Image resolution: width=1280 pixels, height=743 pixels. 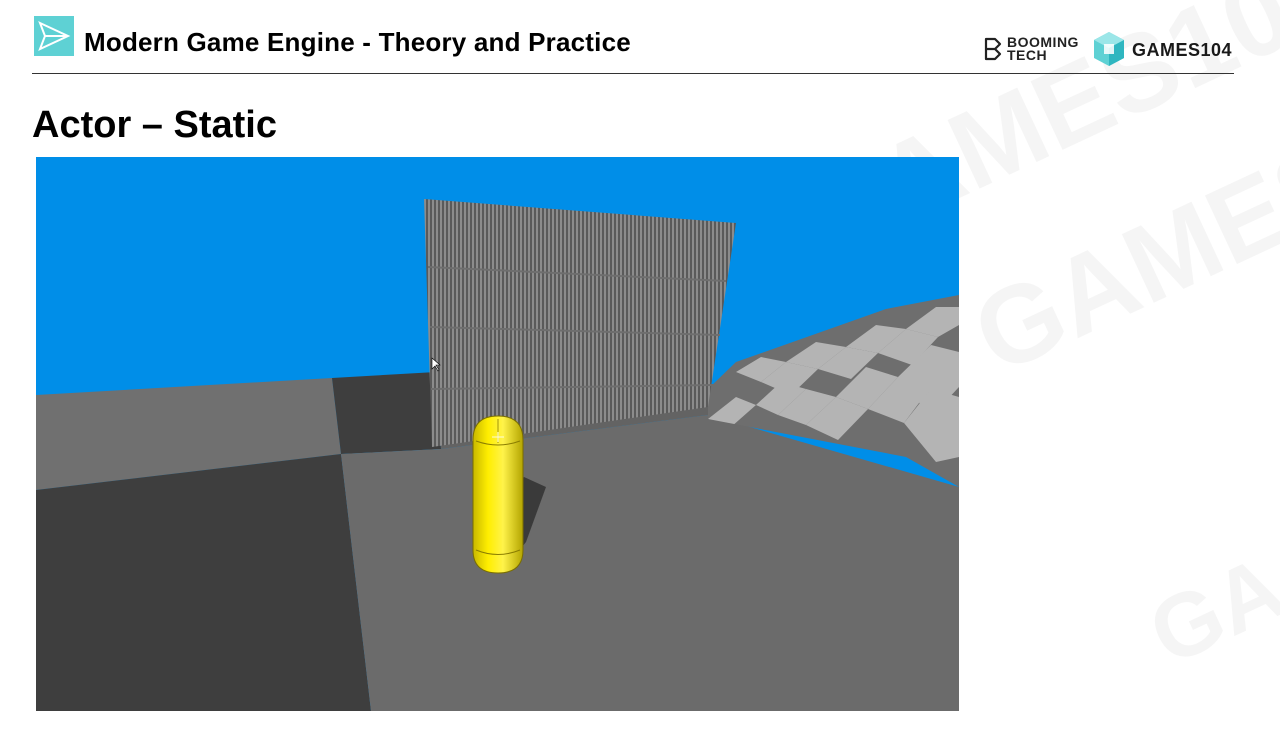 What do you see at coordinates (498, 494) in the screenshot?
I see `static-actor-capsule` at bounding box center [498, 494].